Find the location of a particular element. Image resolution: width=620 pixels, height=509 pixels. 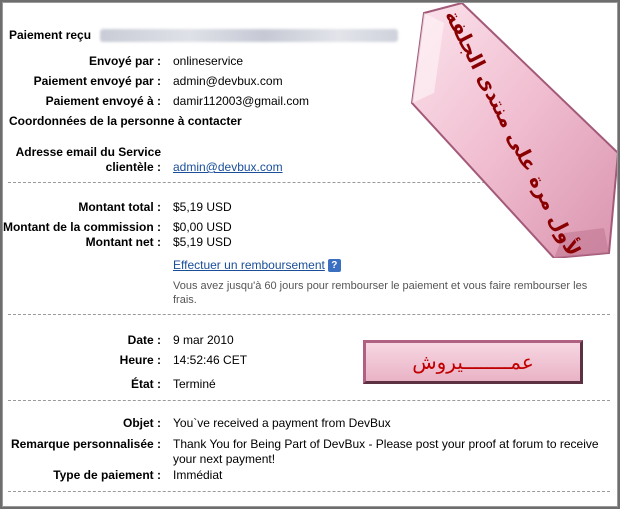

time-label: Heure : is located at coordinates (140, 360).